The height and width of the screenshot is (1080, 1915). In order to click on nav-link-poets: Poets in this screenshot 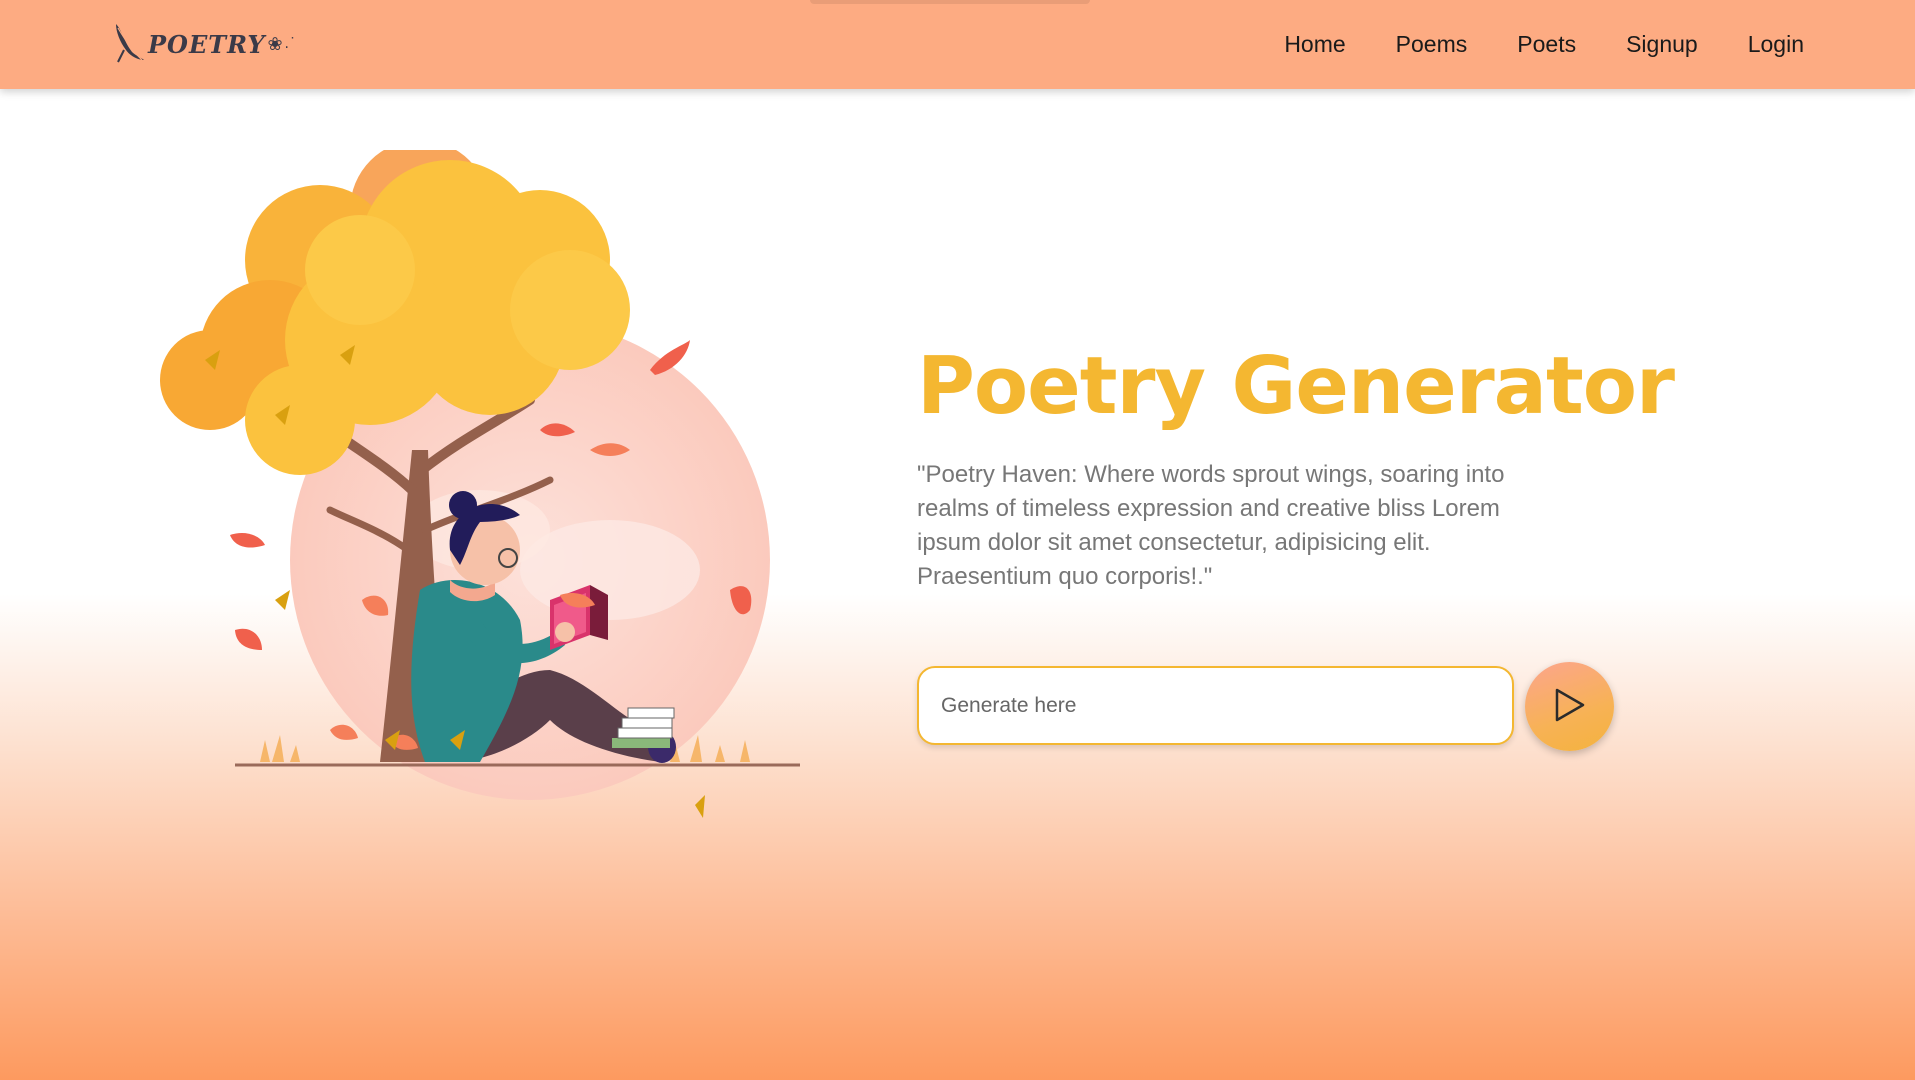, I will do `click(1546, 44)`.